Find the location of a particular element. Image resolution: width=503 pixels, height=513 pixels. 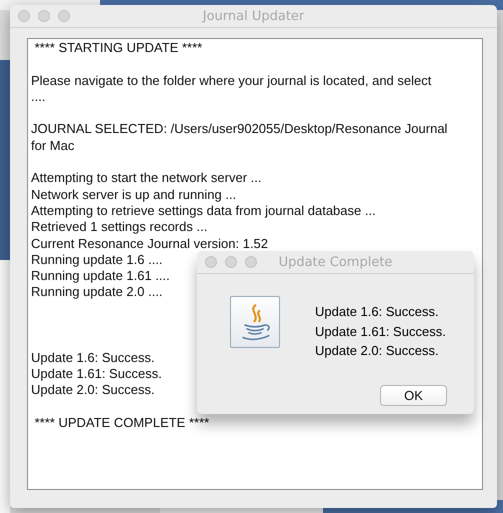

window-title: Journal Updater is located at coordinates (253, 16).